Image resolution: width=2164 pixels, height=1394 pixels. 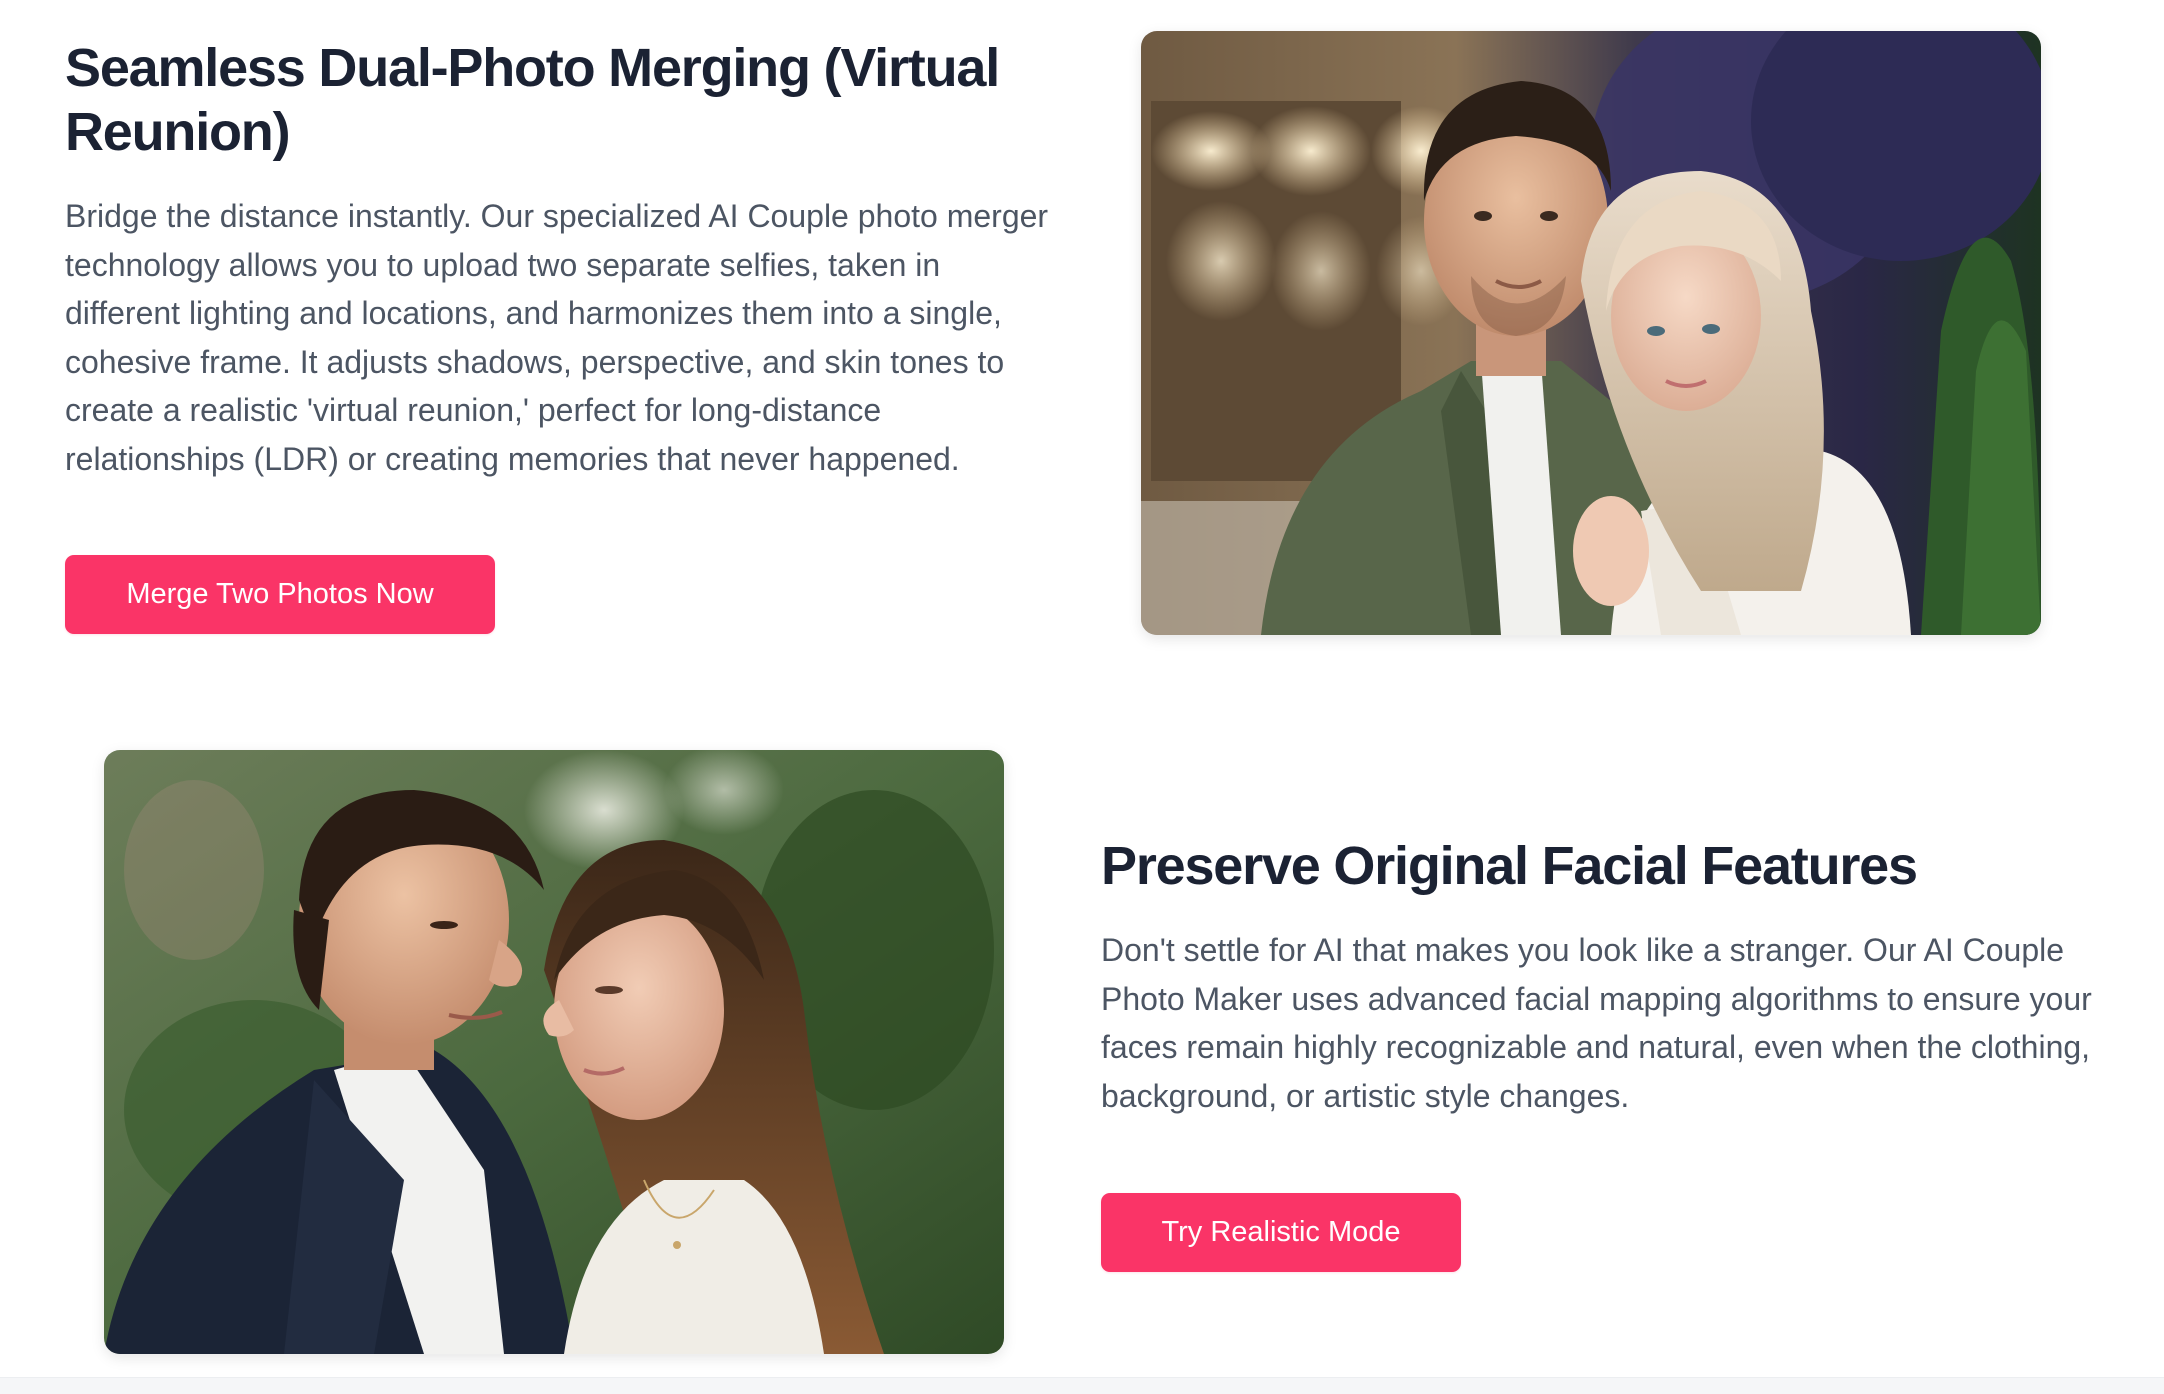 What do you see at coordinates (1082, 1385) in the screenshot?
I see `footer-edge` at bounding box center [1082, 1385].